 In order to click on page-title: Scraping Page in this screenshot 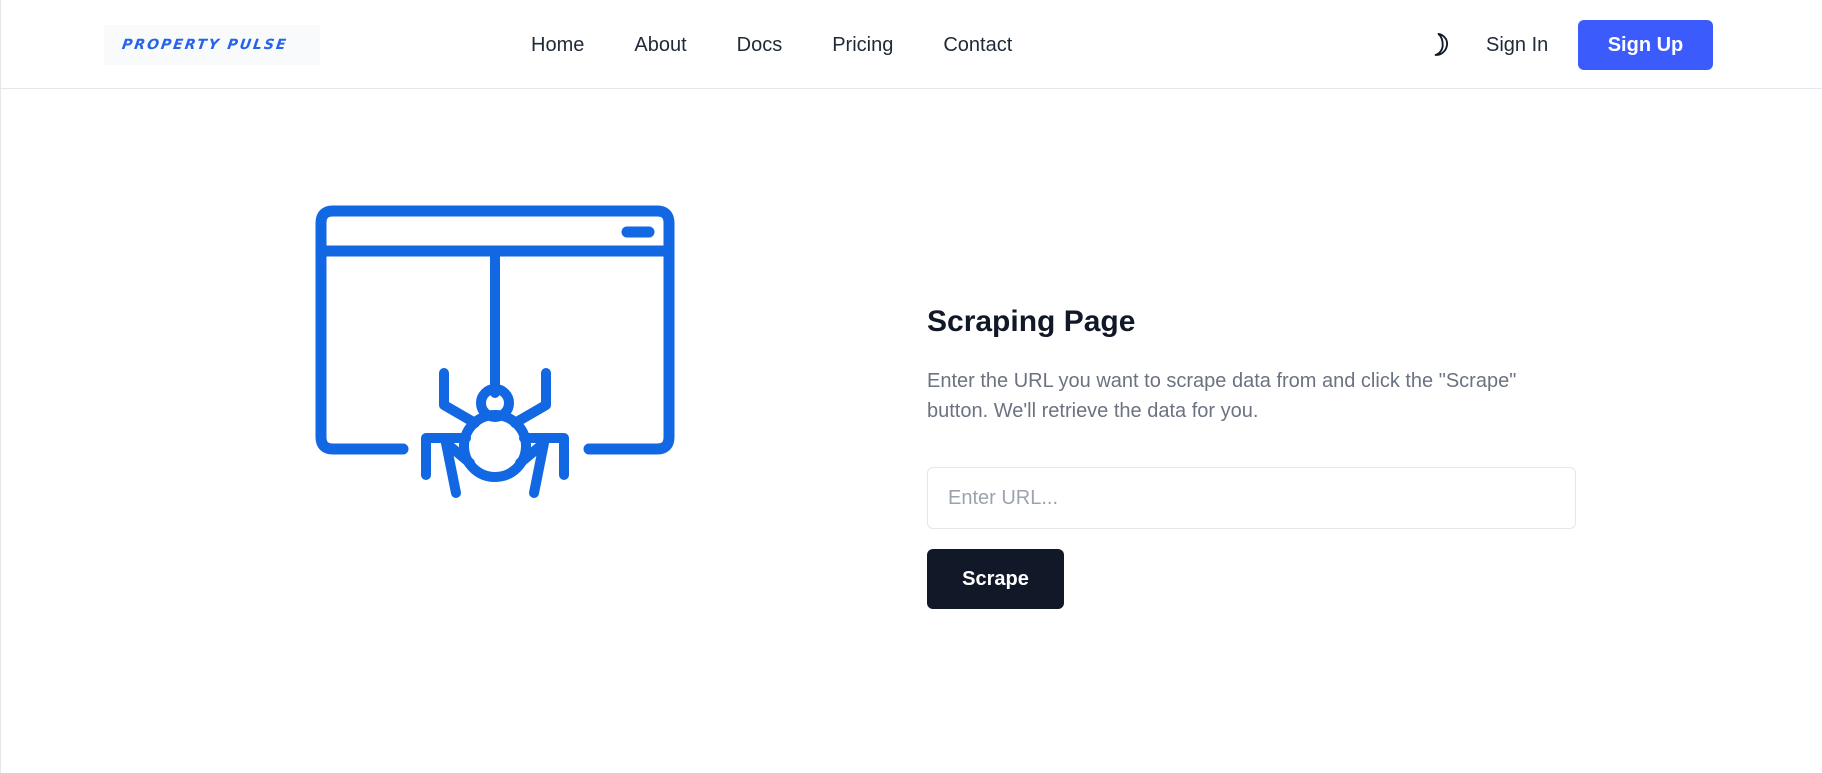, I will do `click(1031, 321)`.